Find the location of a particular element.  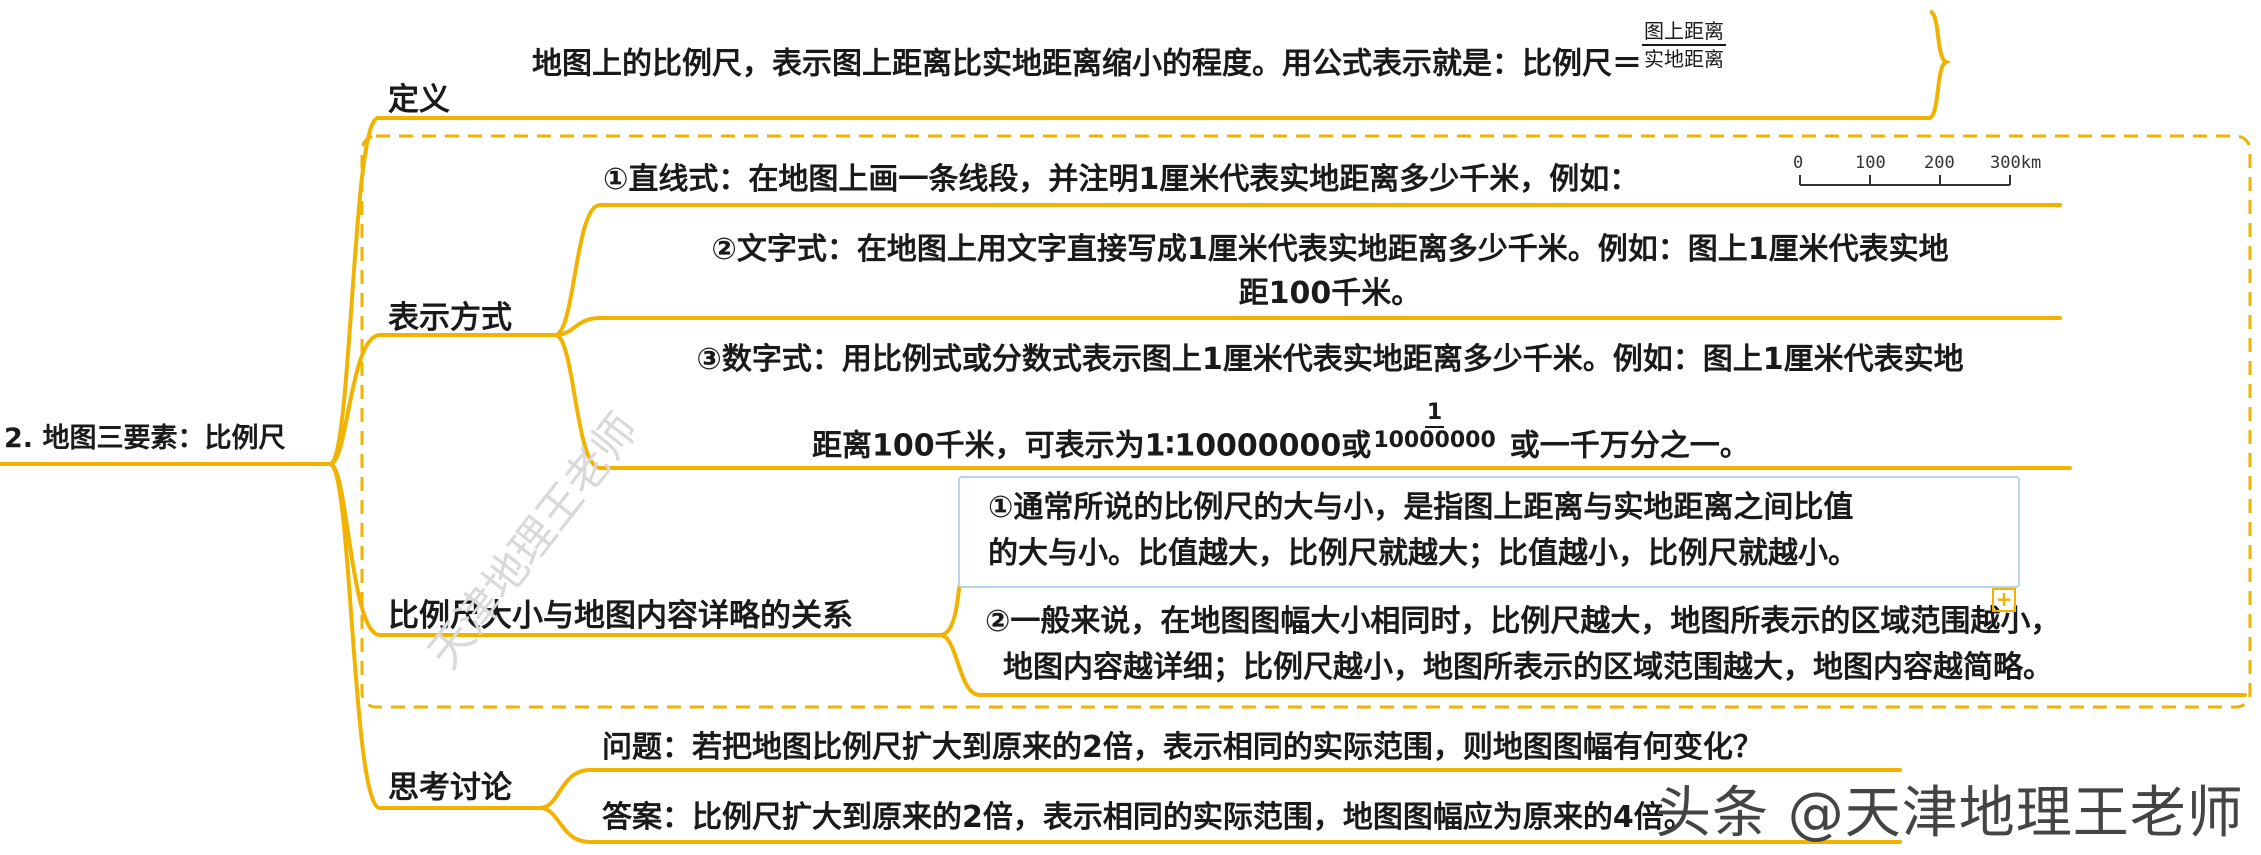

definition-brace is located at coordinates (1940, 65).